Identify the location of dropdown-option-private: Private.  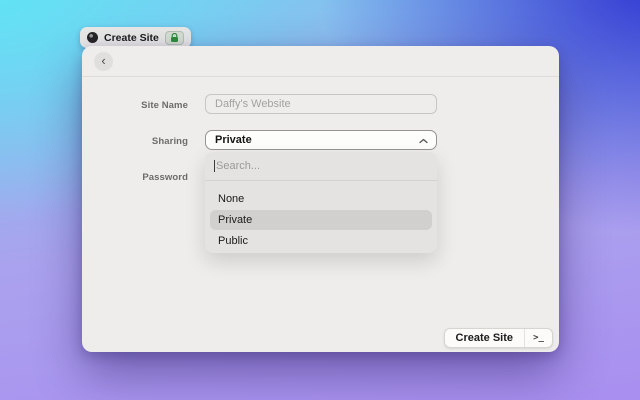
(321, 220).